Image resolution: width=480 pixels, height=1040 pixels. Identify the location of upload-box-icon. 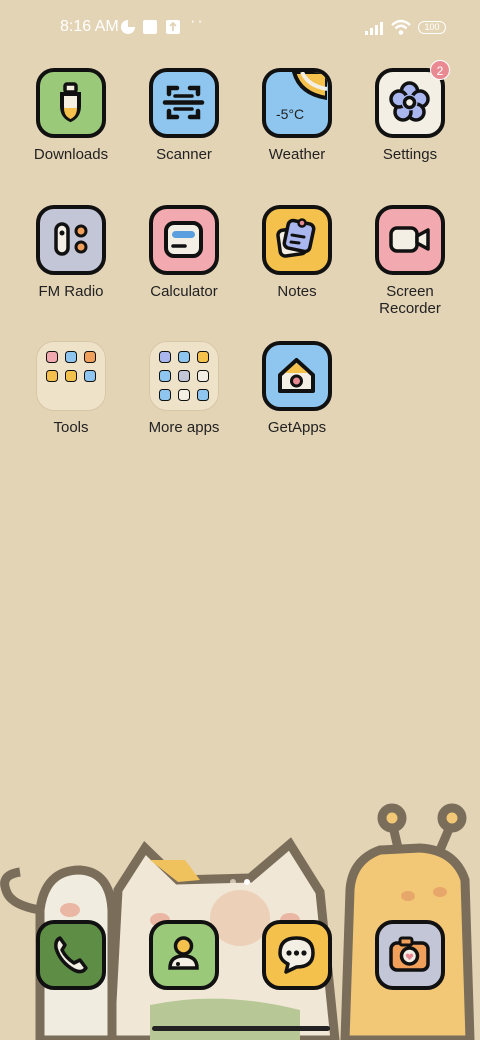
(173, 27).